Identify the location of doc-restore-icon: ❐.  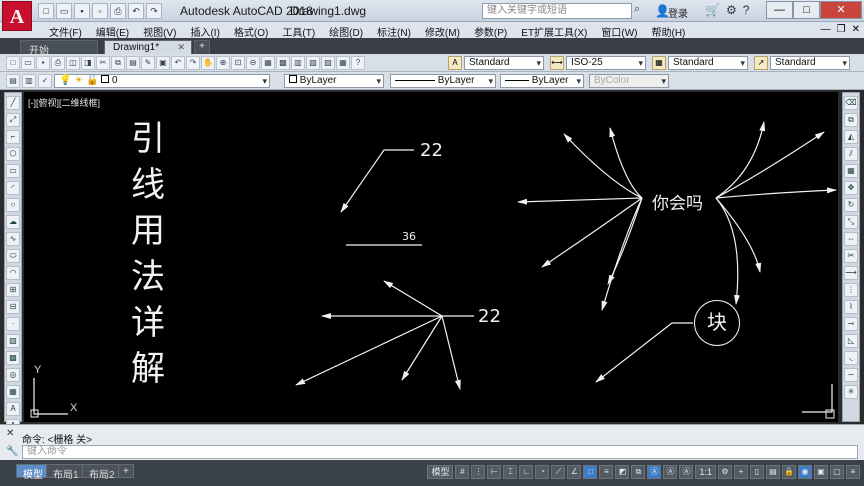
(841, 29).